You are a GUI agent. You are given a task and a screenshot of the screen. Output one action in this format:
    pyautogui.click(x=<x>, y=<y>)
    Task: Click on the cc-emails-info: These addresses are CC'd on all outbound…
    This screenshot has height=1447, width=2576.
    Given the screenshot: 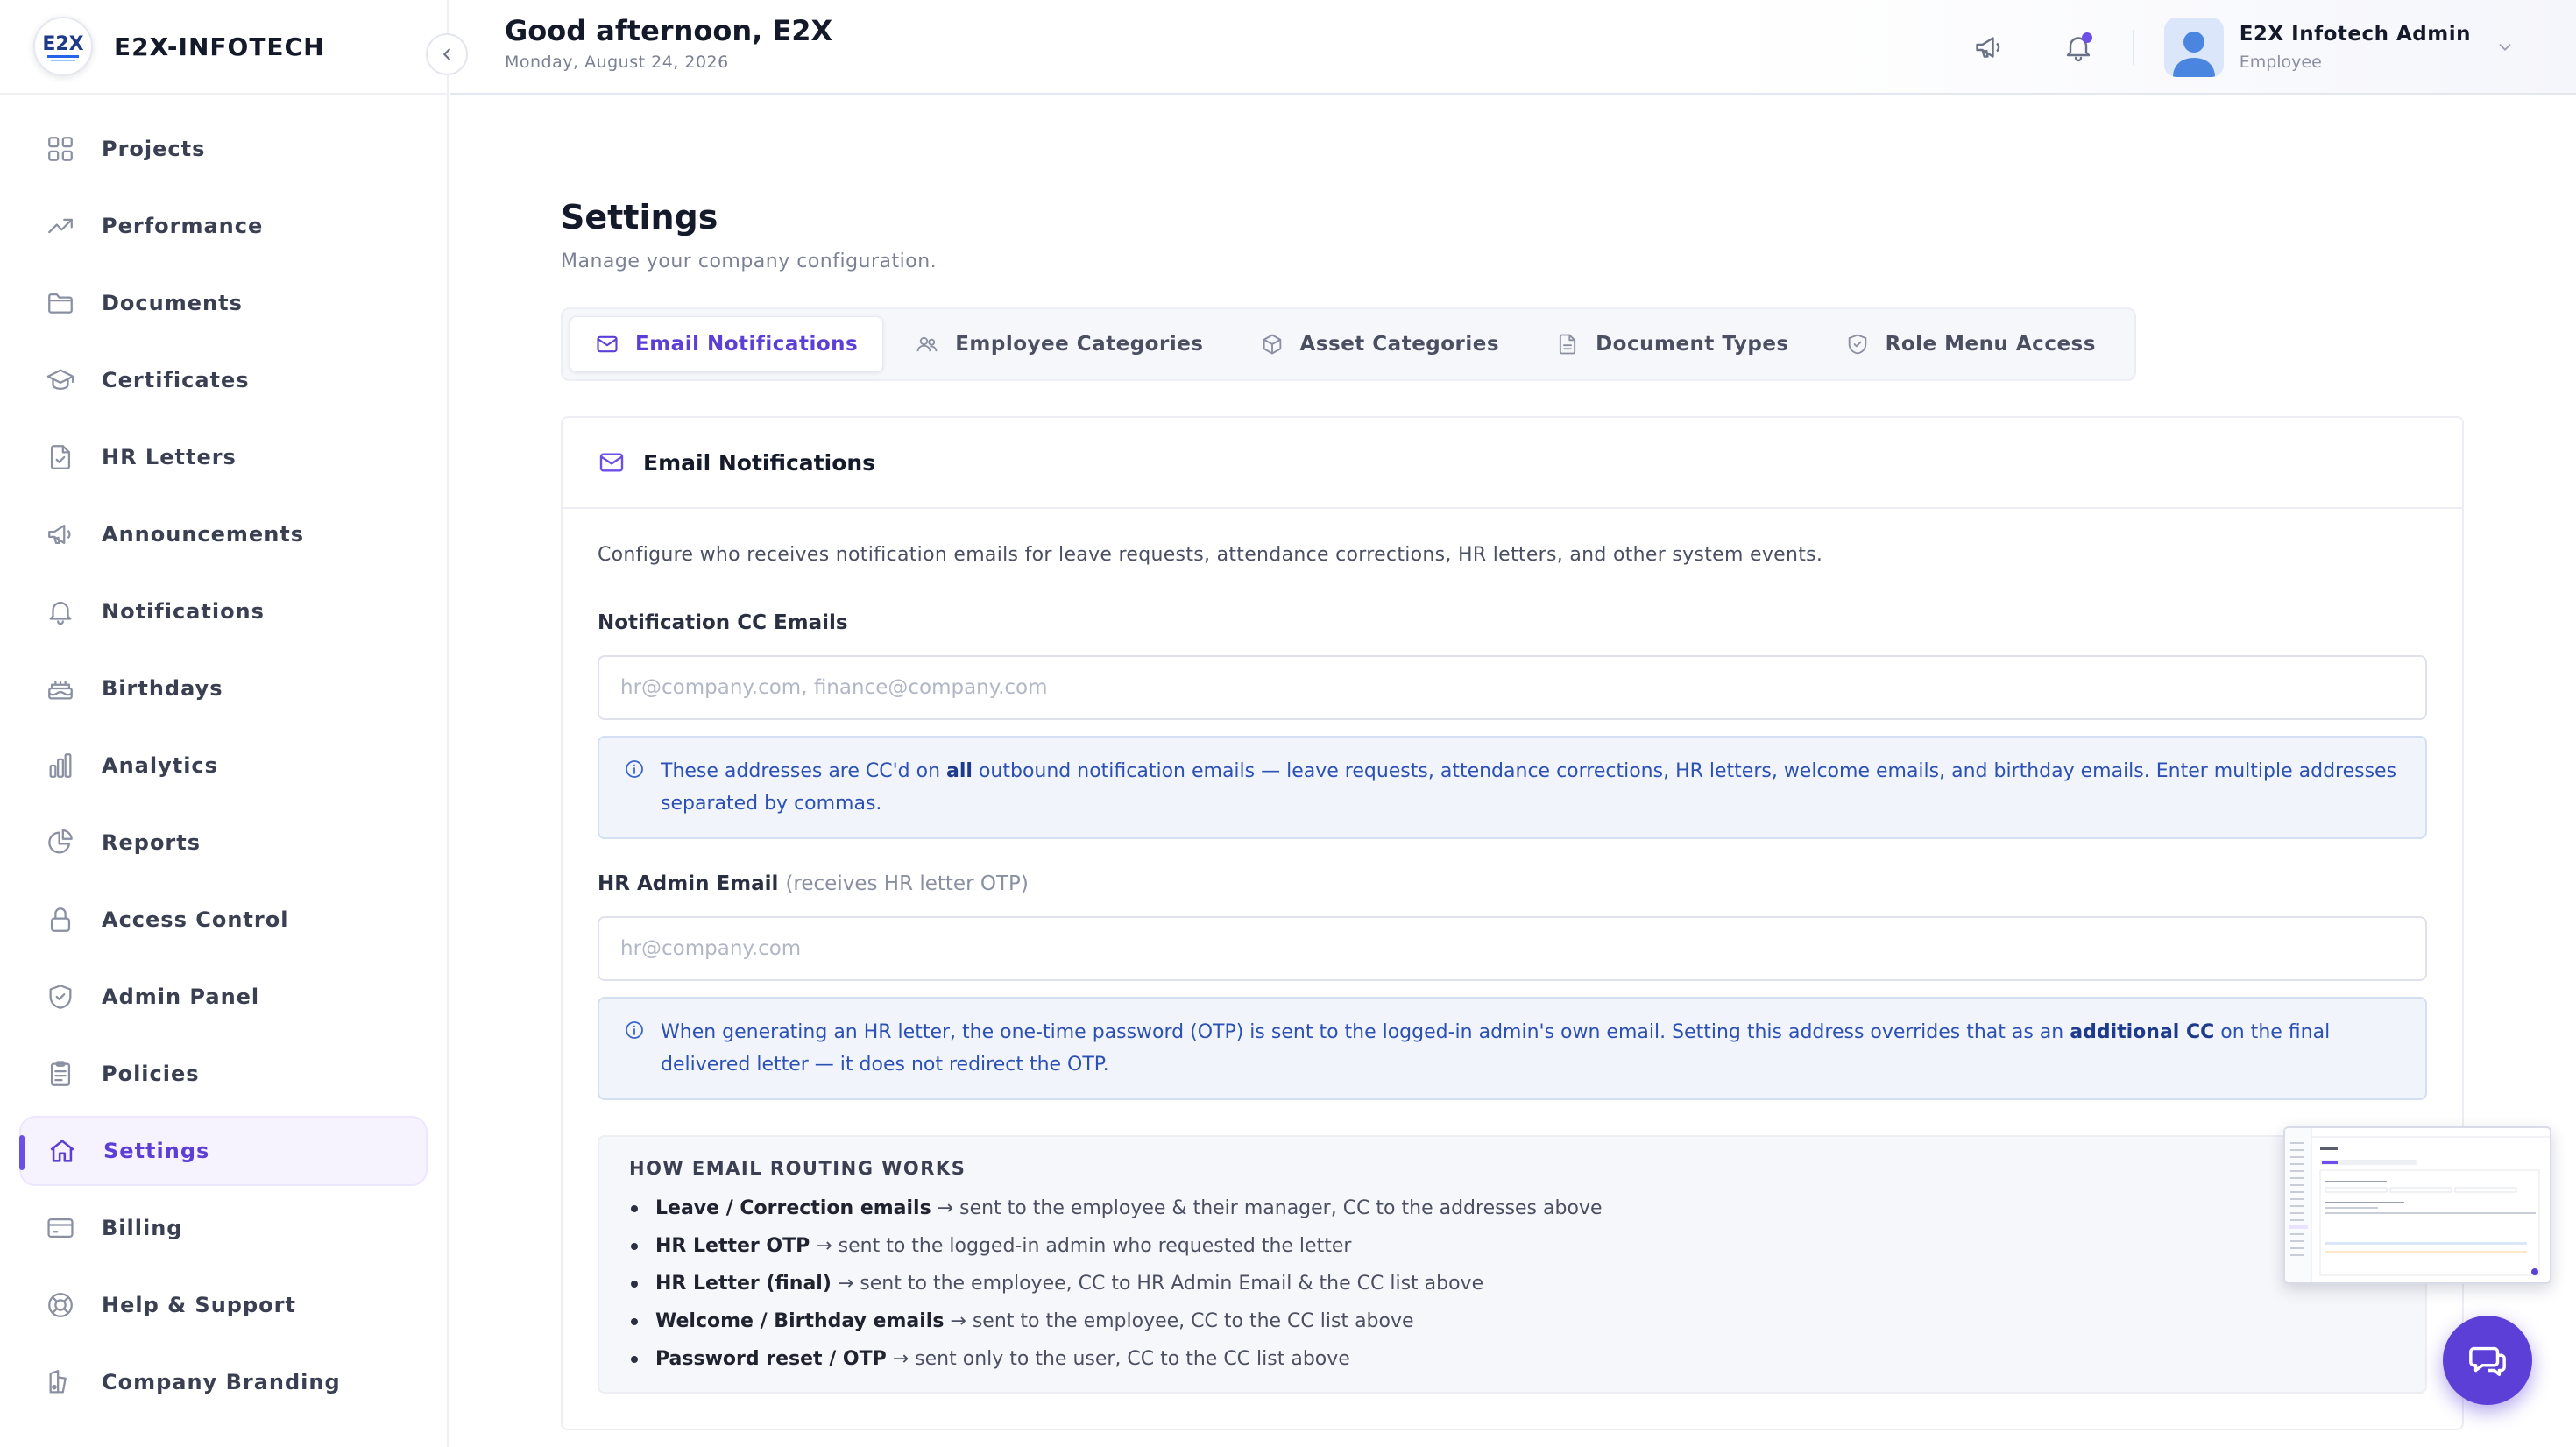 What is the action you would take?
    pyautogui.click(x=1512, y=787)
    